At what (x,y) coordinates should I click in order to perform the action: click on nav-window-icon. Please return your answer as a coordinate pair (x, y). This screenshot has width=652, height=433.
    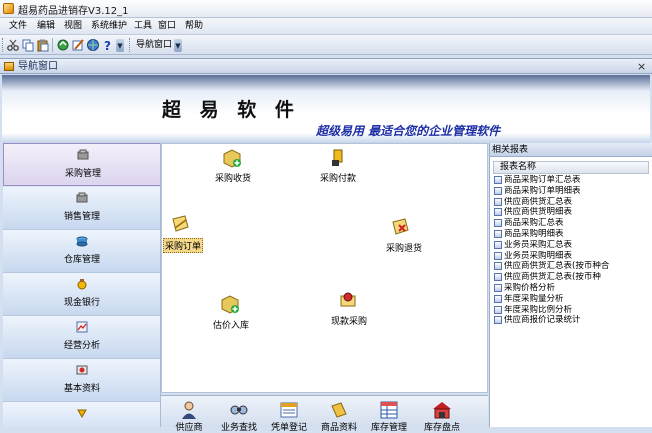
    Looking at the image, I should click on (9, 66).